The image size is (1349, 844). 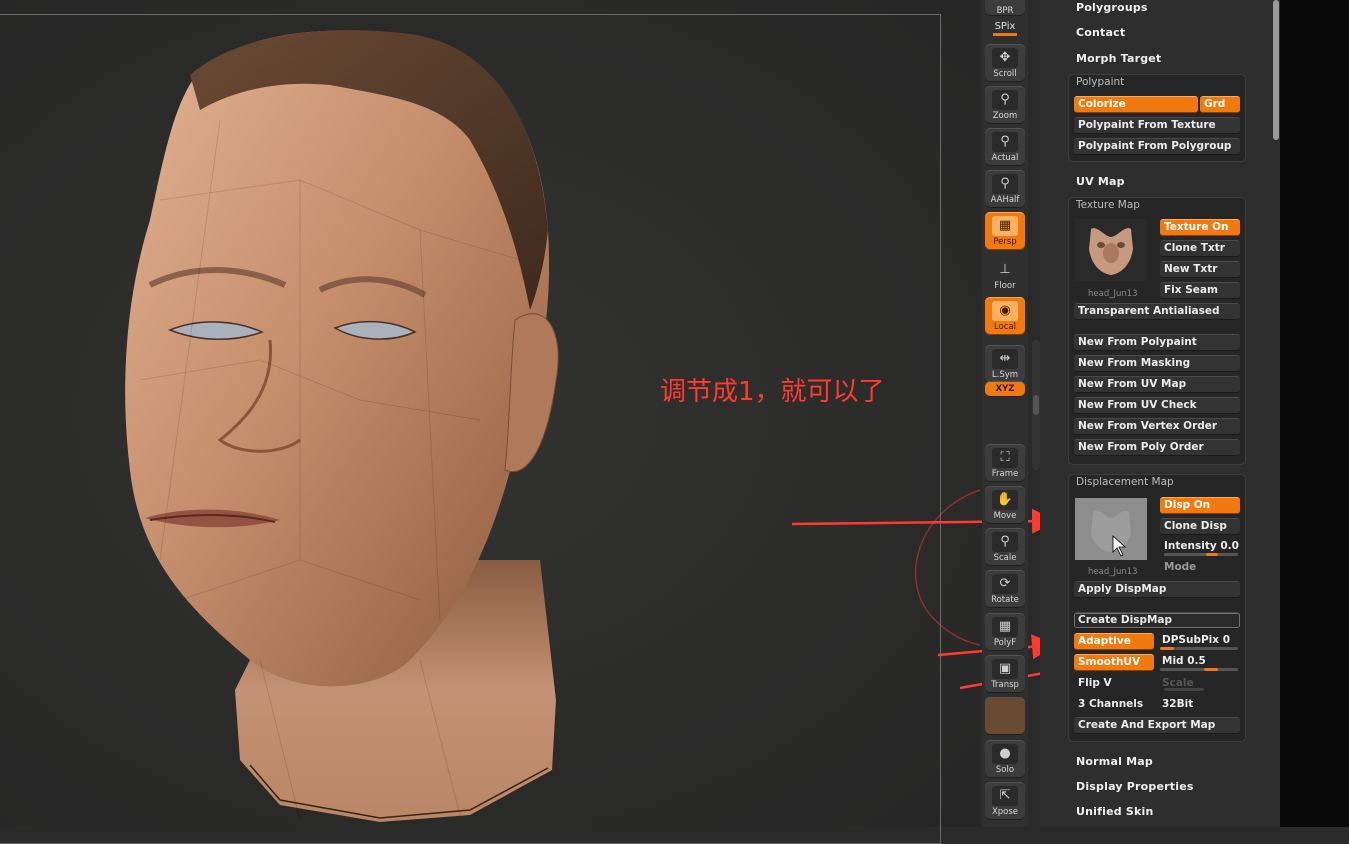 I want to click on dpsubpix-value: 0, so click(x=1226, y=640).